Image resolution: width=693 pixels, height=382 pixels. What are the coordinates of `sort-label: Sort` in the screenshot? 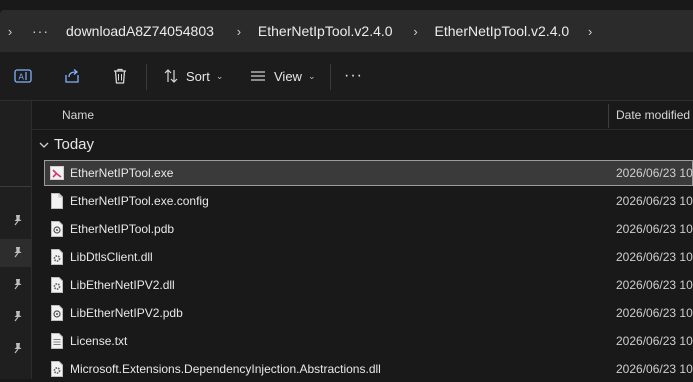 It's located at (198, 76).